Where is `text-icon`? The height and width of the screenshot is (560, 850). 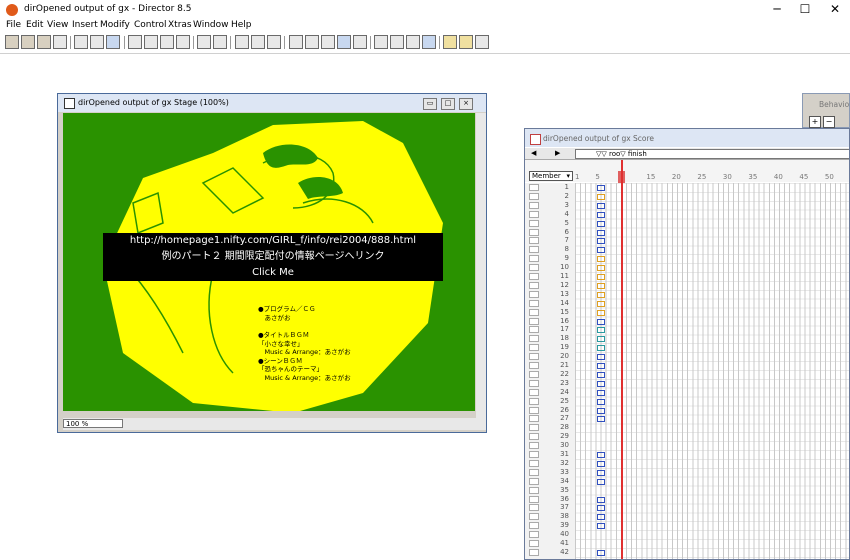
text-icon is located at coordinates (413, 42).